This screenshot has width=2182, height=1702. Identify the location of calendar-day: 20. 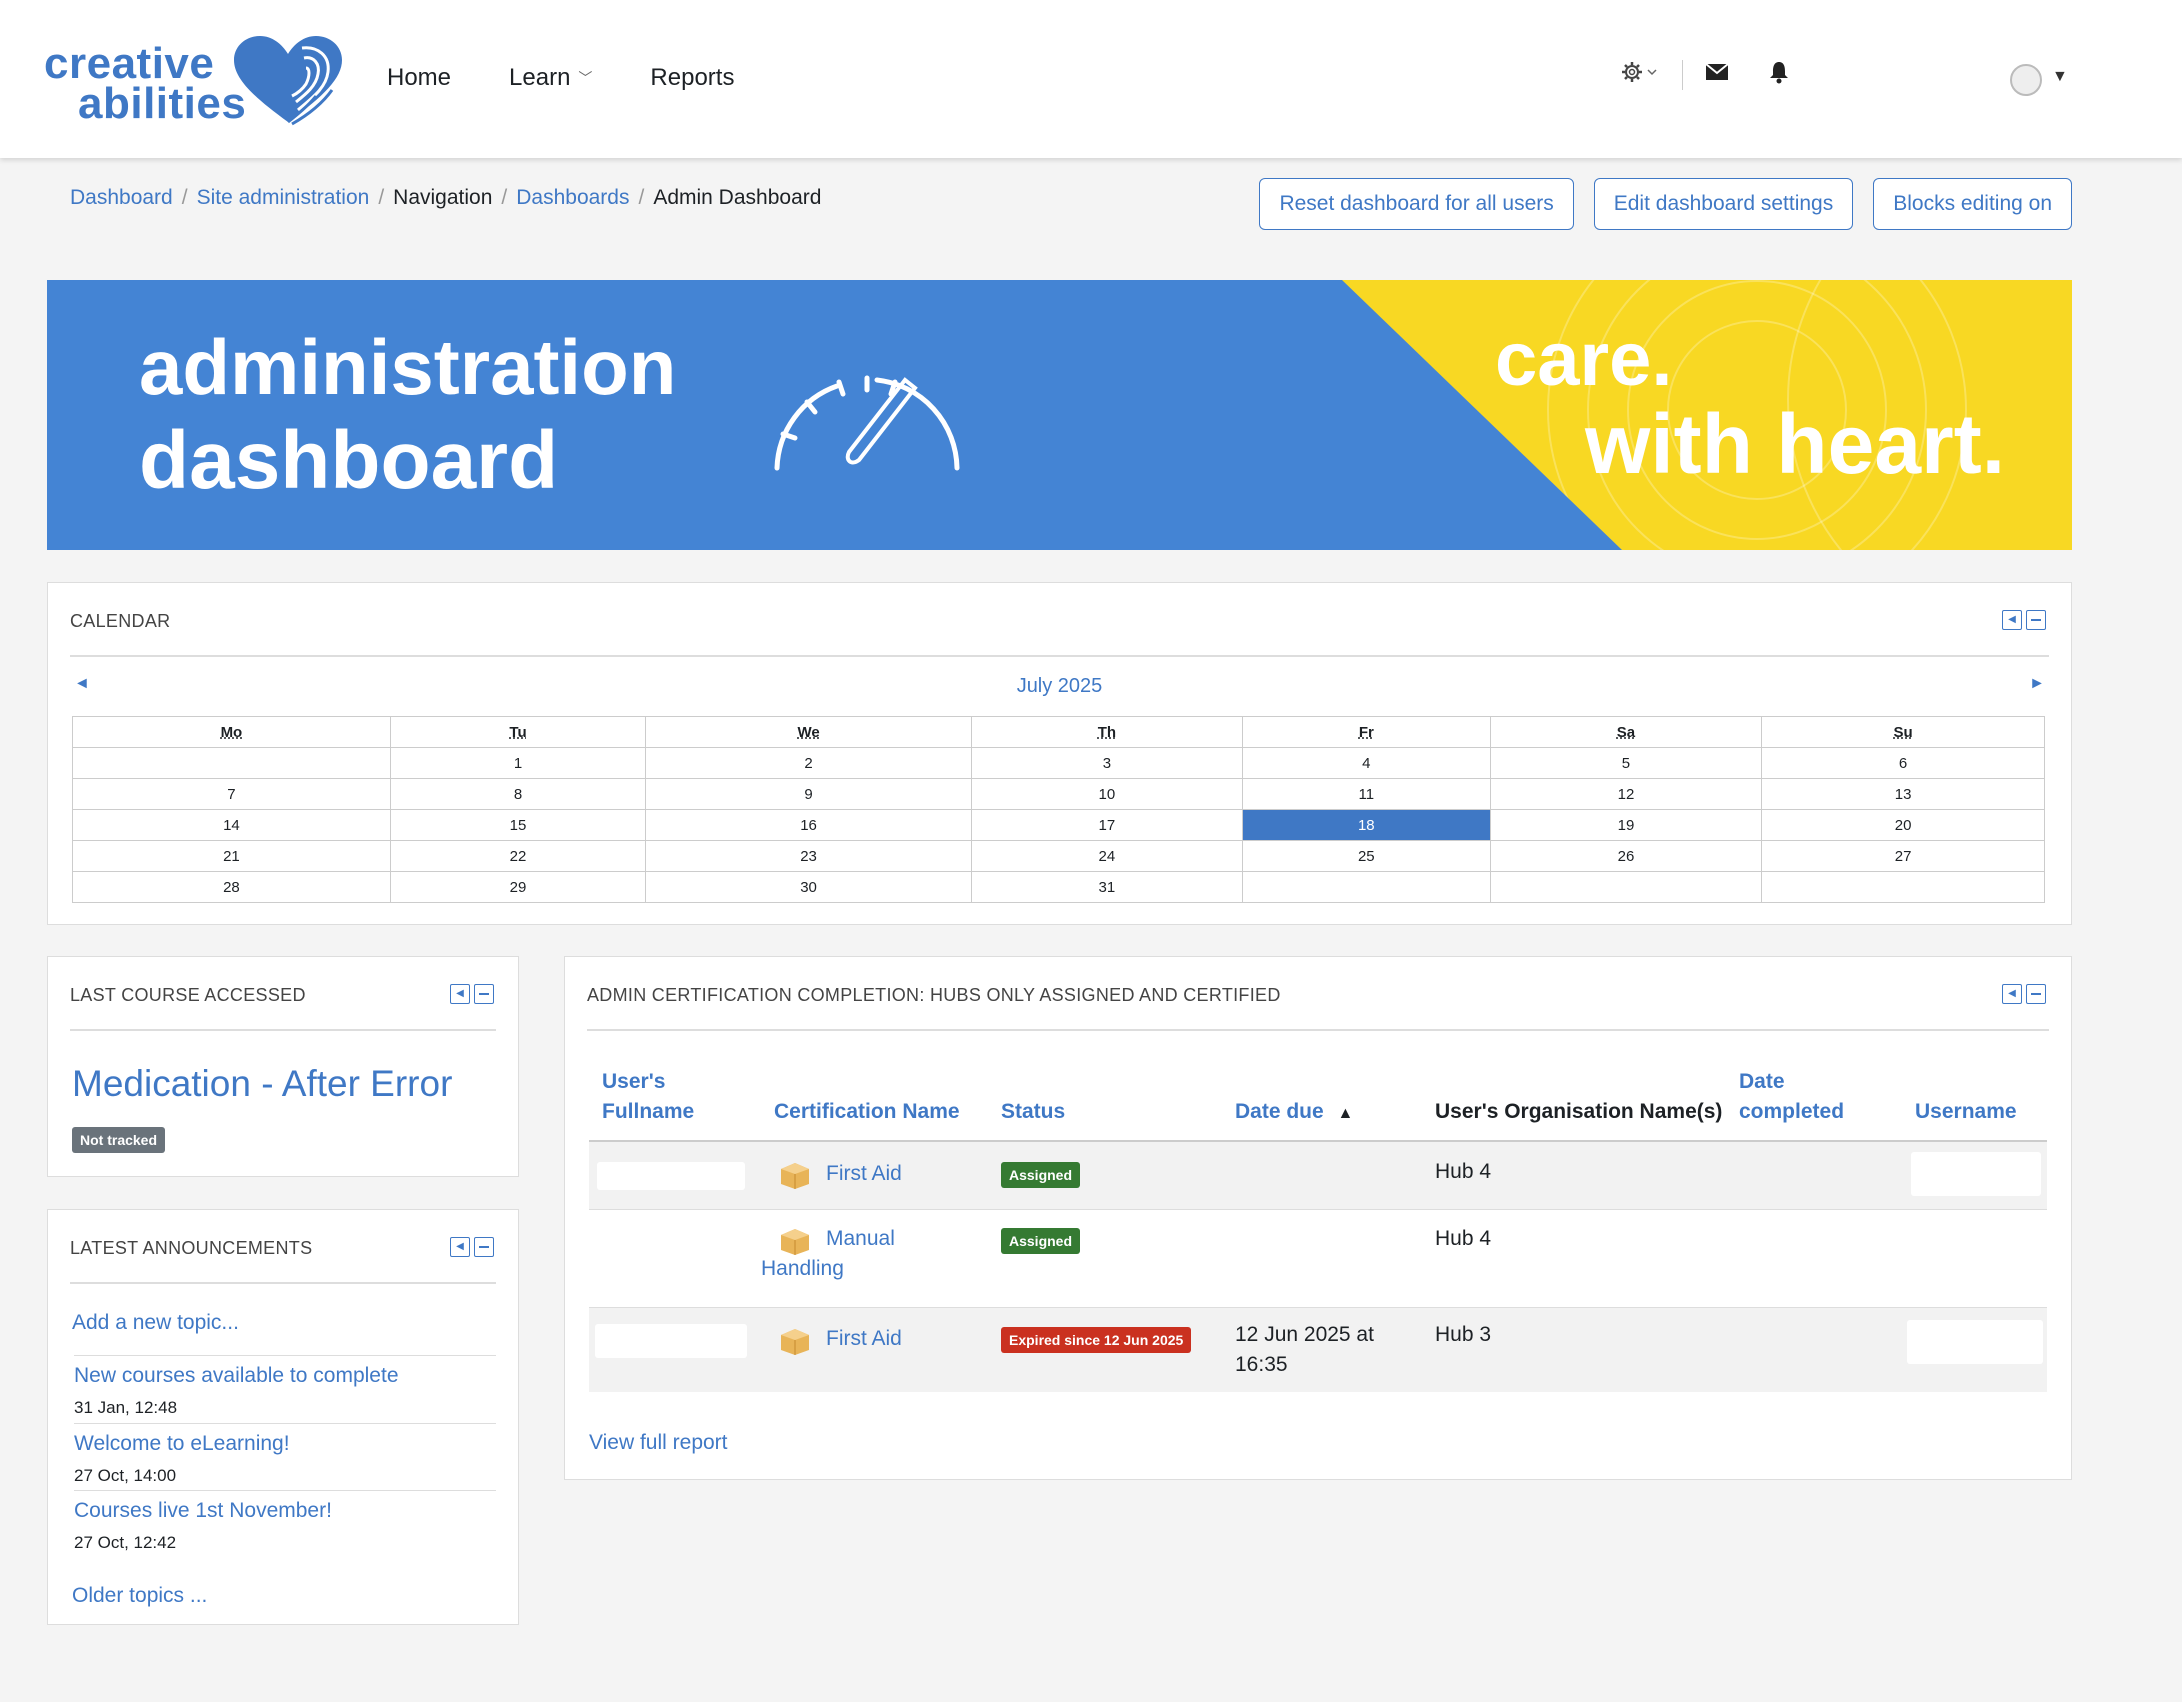
(1903, 825).